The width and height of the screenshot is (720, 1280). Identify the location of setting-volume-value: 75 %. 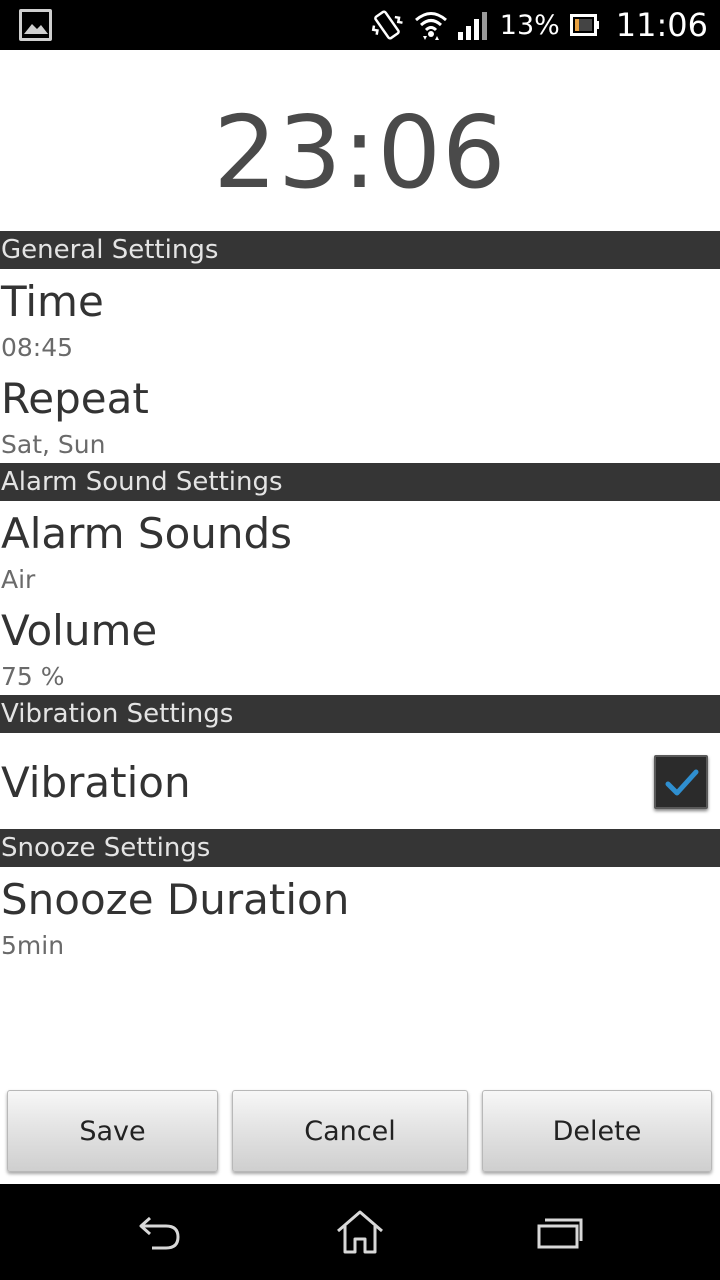
(33, 676).